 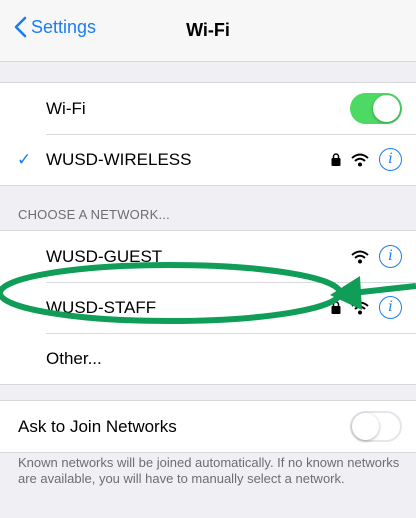 I want to click on navigation-bar: Settings Wi-Fi, so click(x=208, y=31).